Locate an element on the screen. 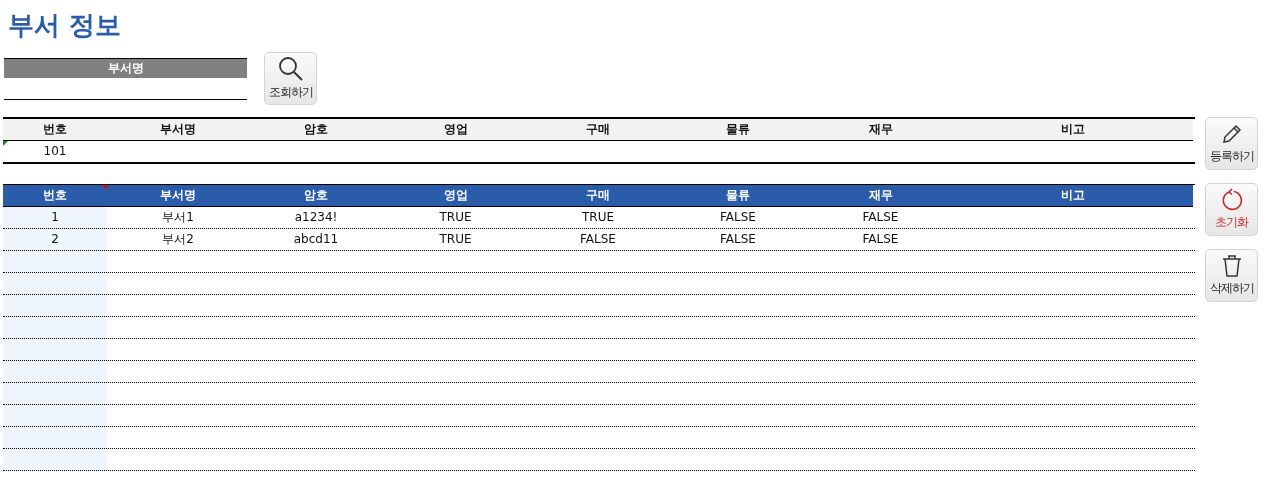  register-button: 등록하기 is located at coordinates (1231, 143).